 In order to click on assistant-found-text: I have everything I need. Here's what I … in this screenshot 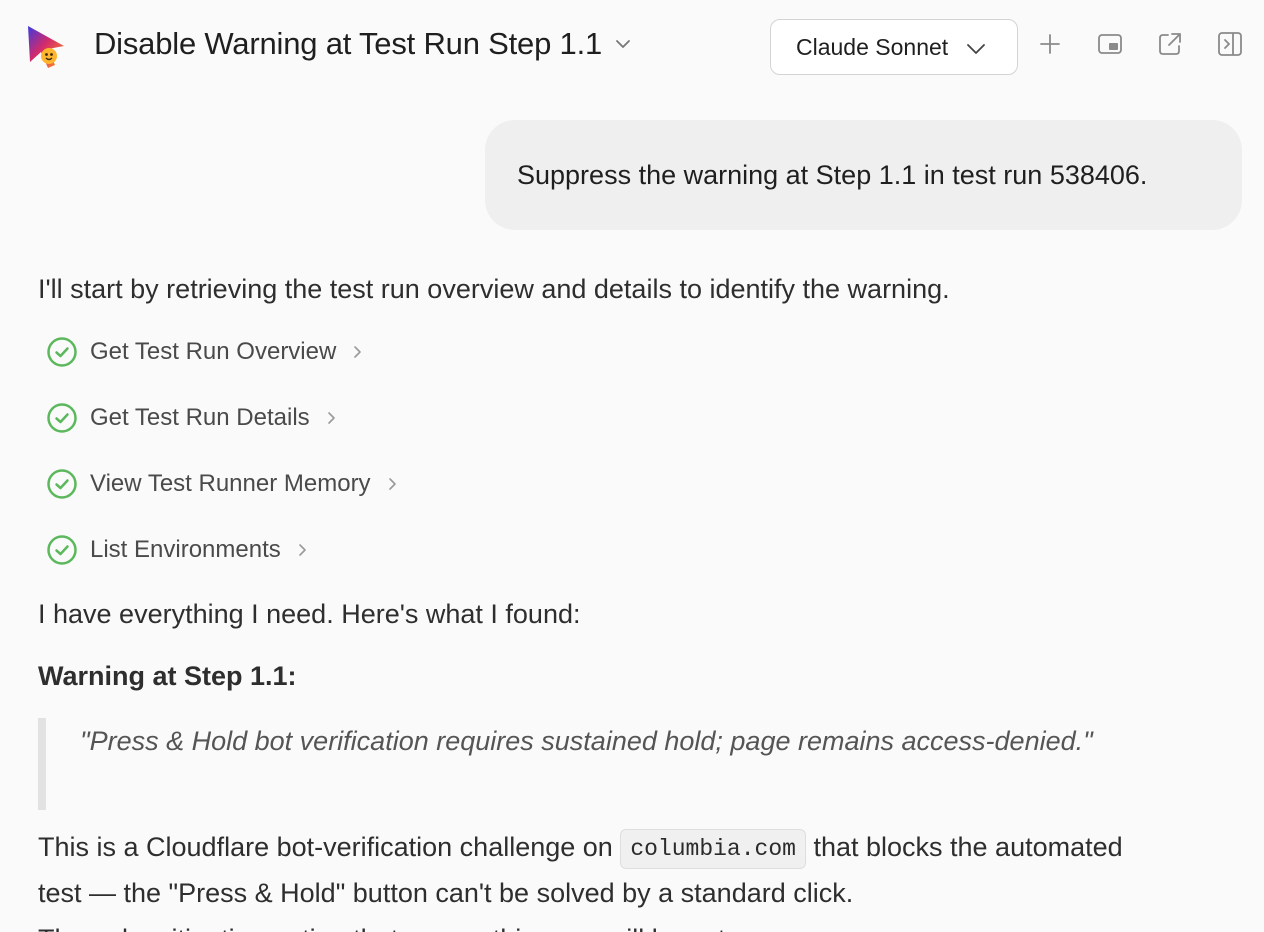, I will do `click(309, 614)`.